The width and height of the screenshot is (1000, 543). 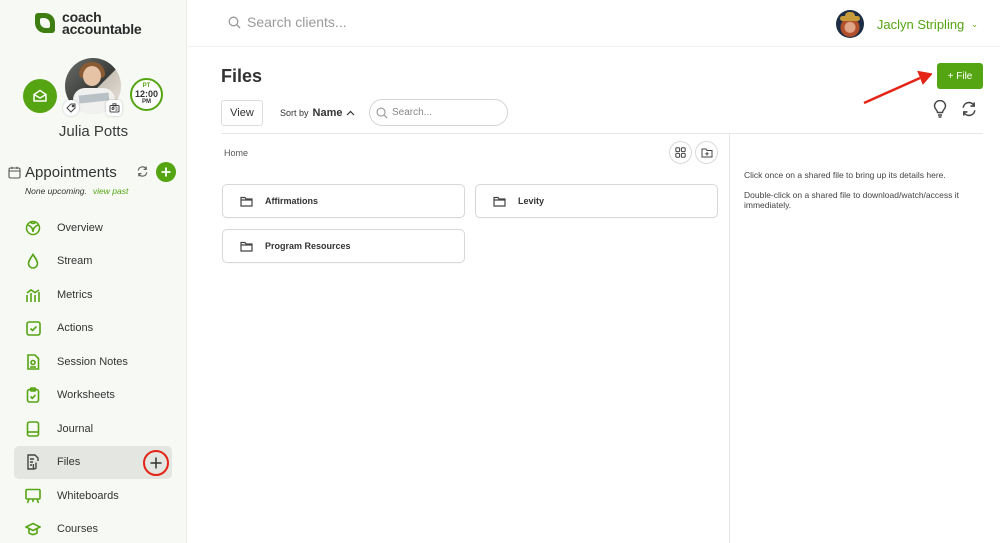 I want to click on tag-icon, so click(x=71, y=108).